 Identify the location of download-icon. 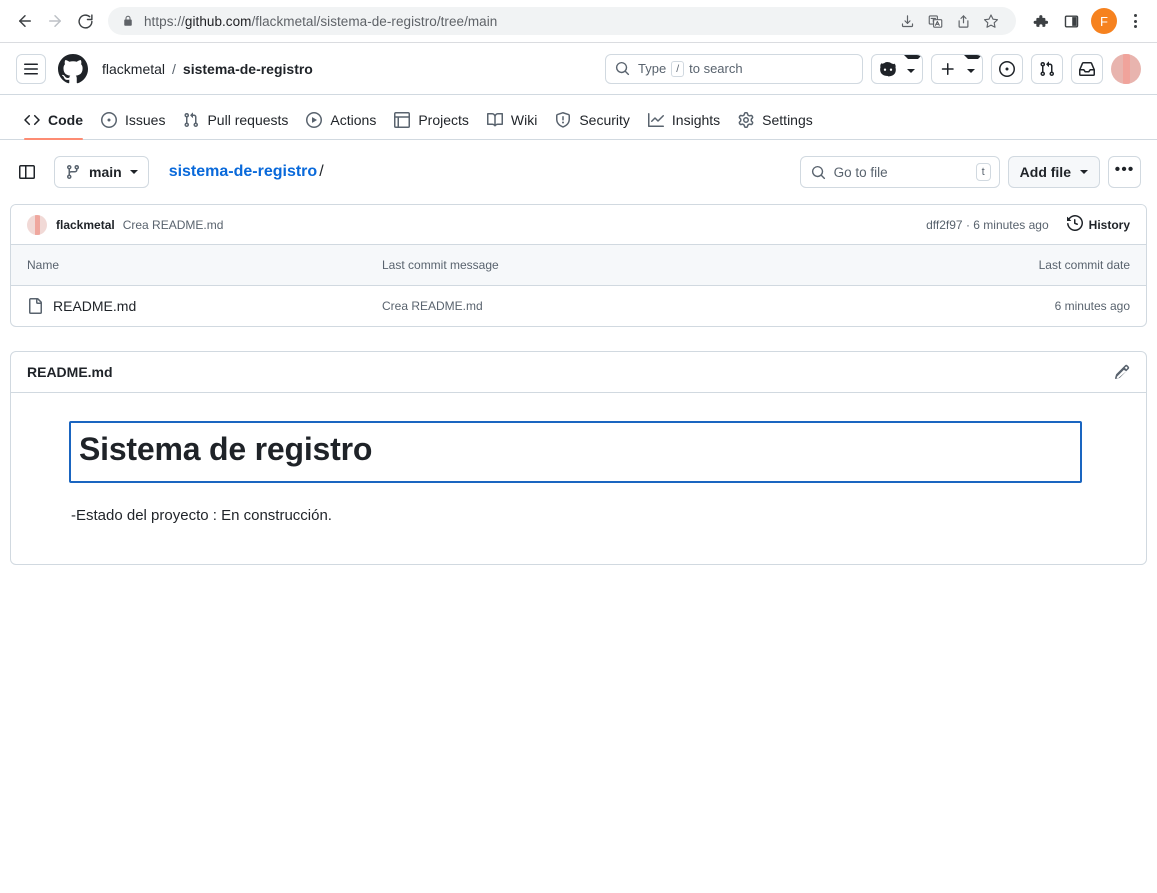
(907, 21).